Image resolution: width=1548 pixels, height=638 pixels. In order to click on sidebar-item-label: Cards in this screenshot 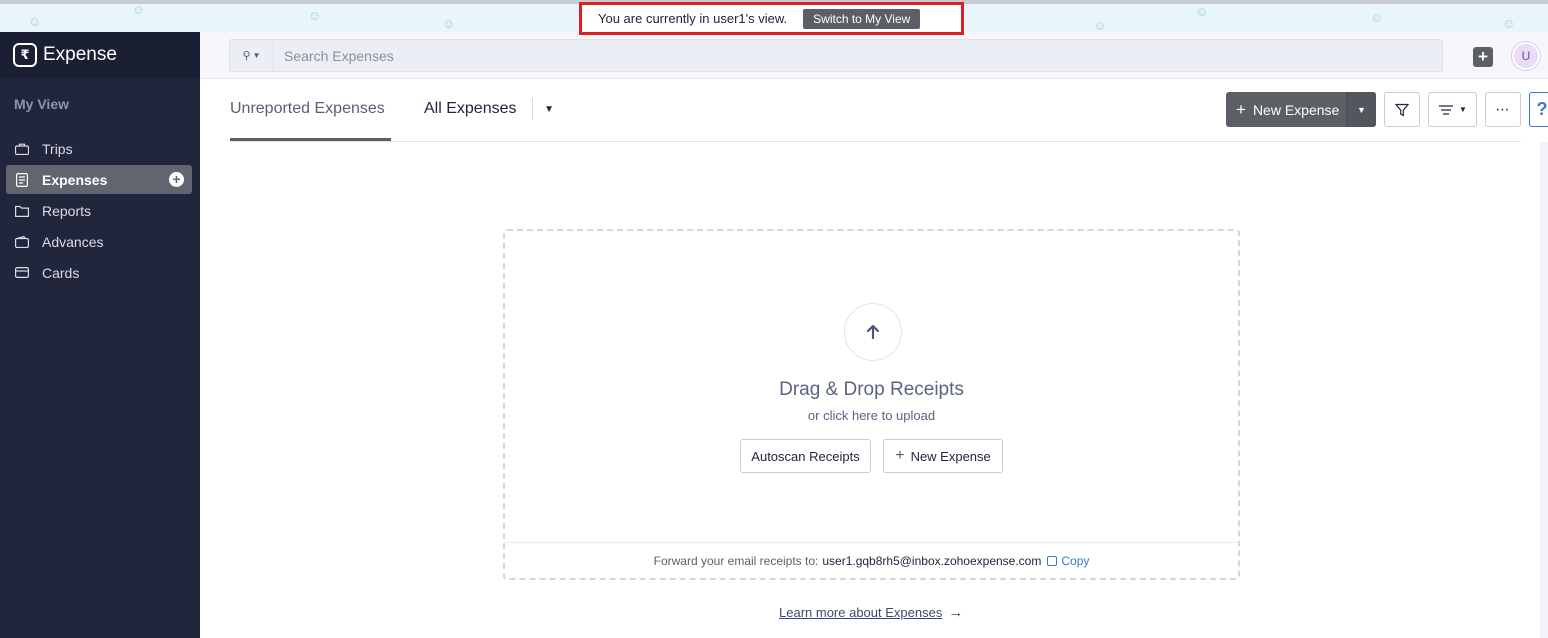, I will do `click(61, 272)`.